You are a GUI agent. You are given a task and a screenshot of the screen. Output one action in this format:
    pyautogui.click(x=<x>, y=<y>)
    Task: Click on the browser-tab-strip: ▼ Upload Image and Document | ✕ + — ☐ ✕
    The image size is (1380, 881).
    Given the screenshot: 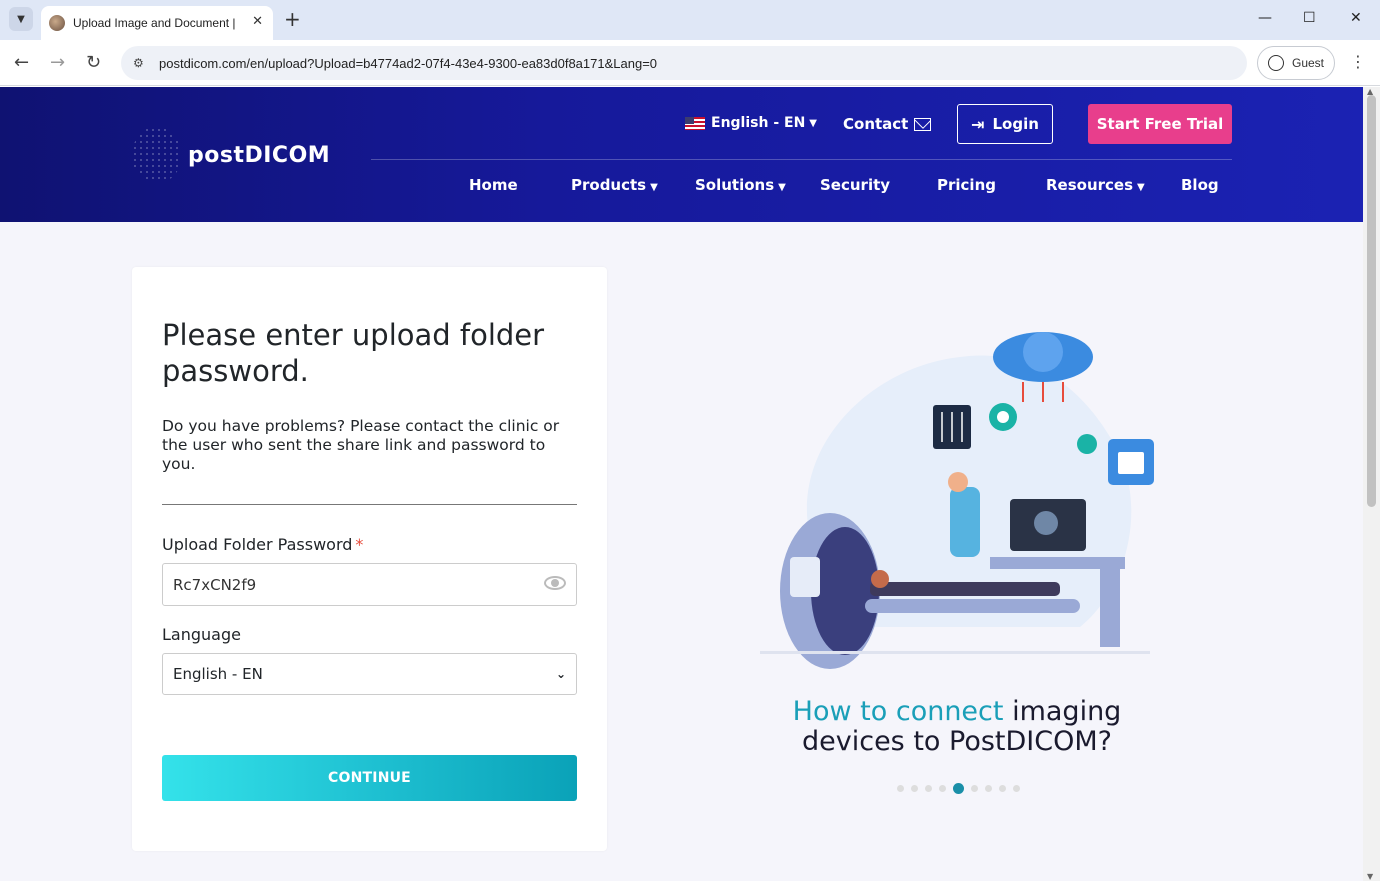 What is the action you would take?
    pyautogui.click(x=690, y=20)
    